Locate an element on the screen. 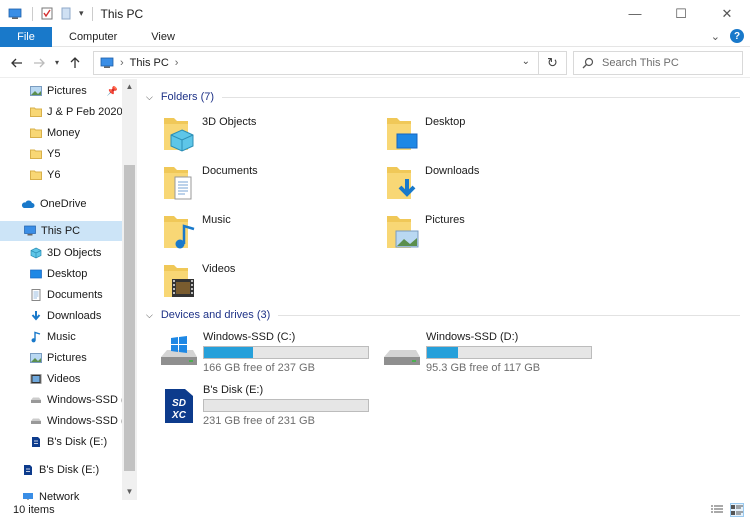 This screenshot has height=520, width=750. folder-label: Pictures is located at coordinates (445, 220).